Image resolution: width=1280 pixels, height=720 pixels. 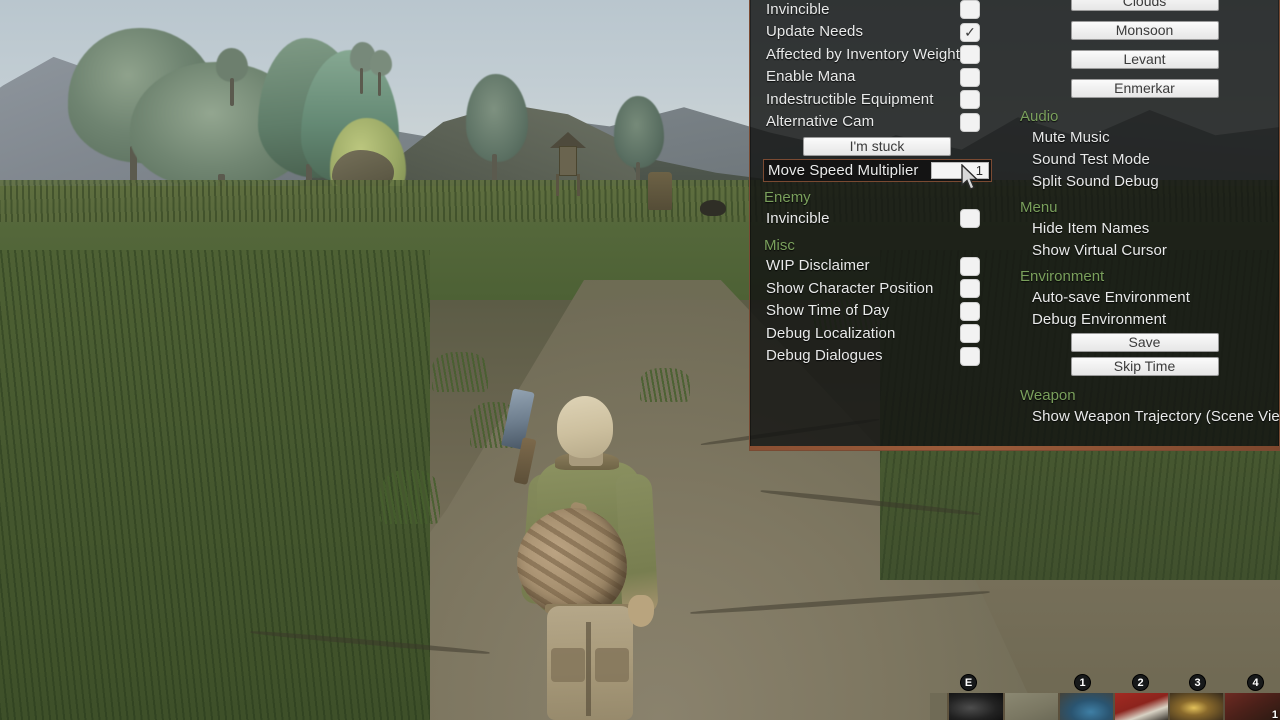 I want to click on creature-silhouette, so click(x=713, y=208).